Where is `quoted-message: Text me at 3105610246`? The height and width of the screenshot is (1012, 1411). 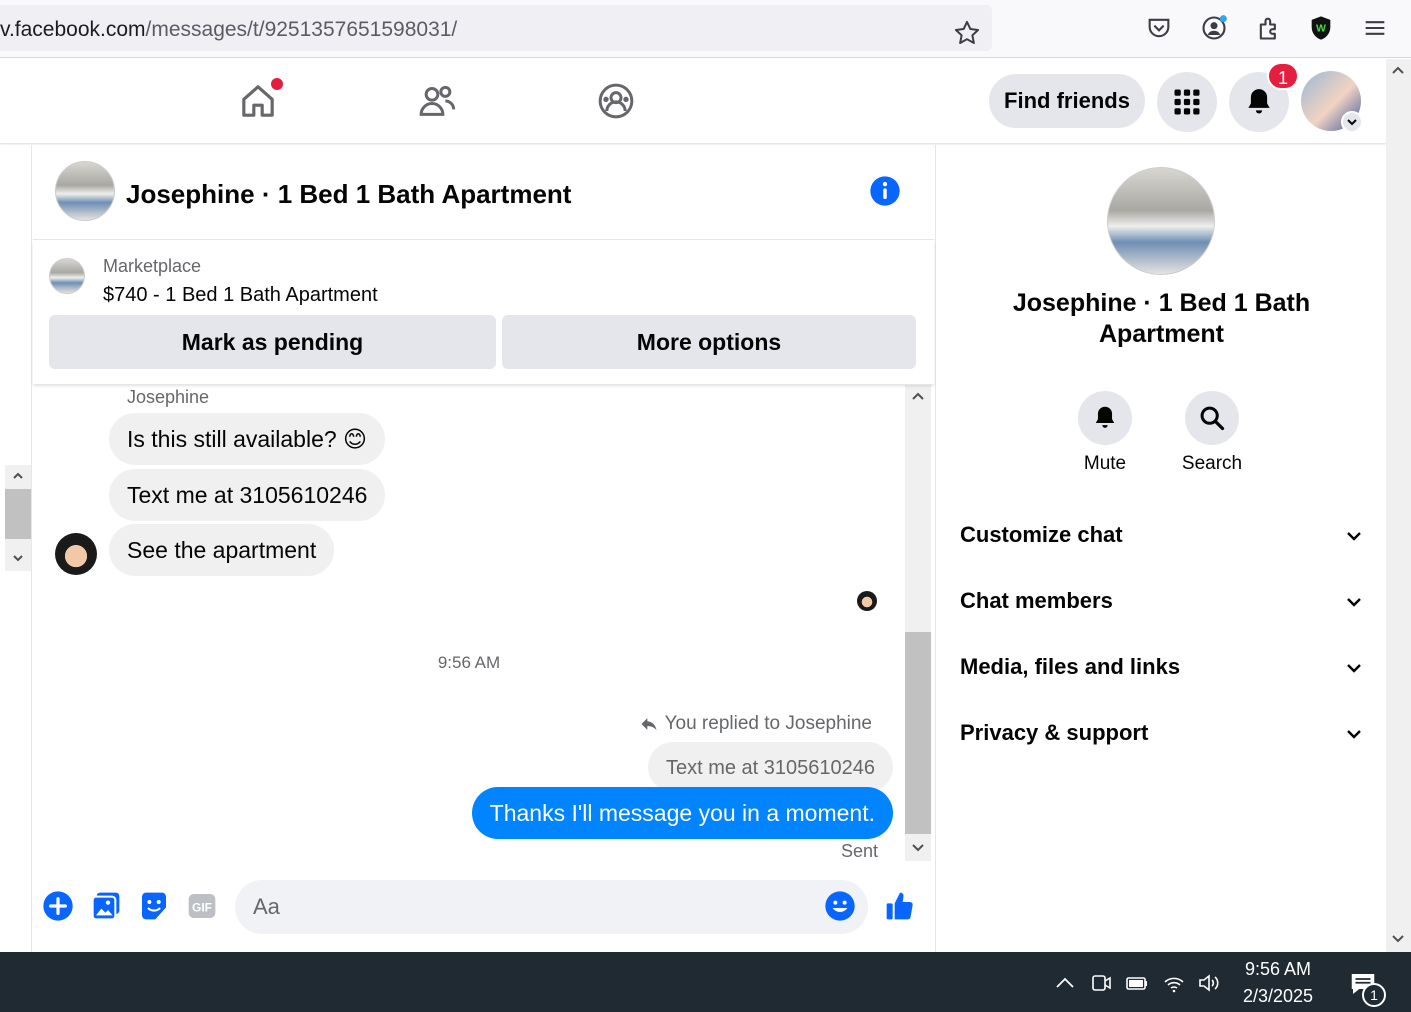 quoted-message: Text me at 3105610246 is located at coordinates (770, 767).